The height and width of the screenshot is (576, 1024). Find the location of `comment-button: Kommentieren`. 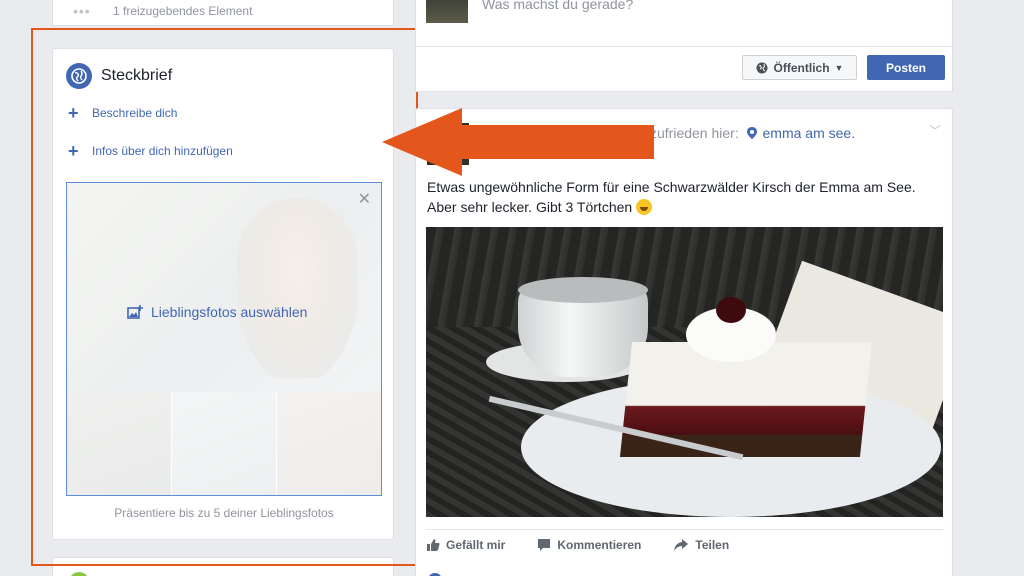

comment-button: Kommentieren is located at coordinates (589, 545).